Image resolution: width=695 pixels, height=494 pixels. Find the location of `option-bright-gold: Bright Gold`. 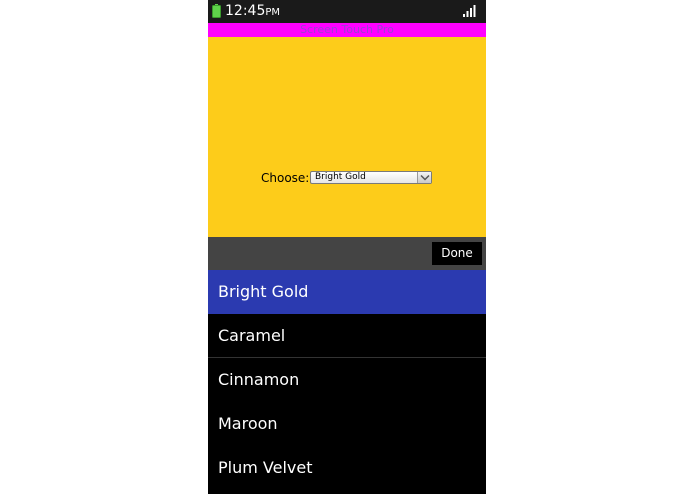

option-bright-gold: Bright Gold is located at coordinates (347, 292).